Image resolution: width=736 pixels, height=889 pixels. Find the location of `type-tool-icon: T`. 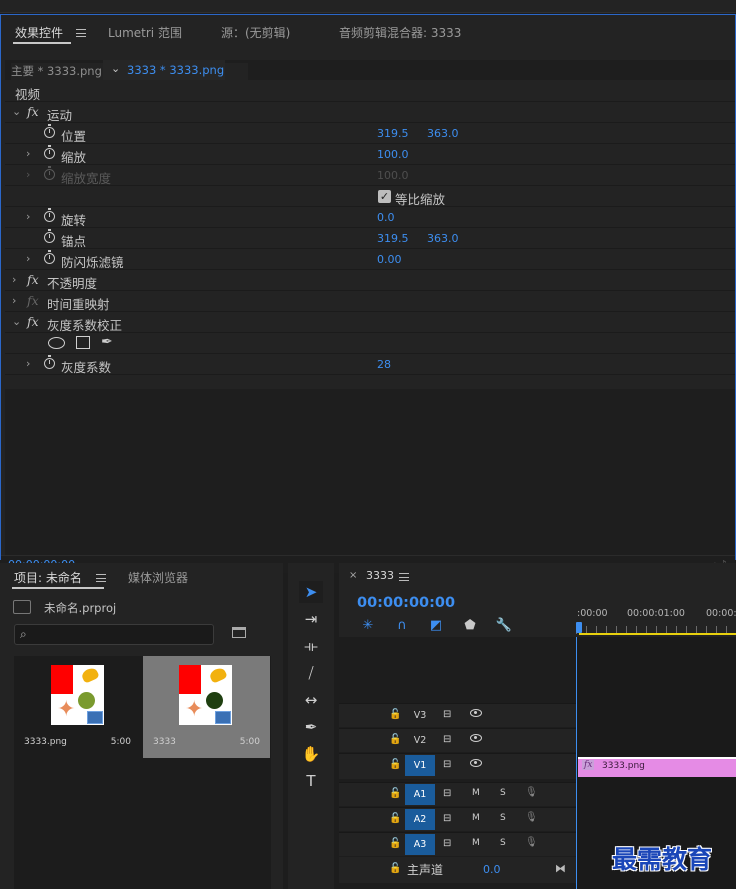

type-tool-icon: T is located at coordinates (311, 781).